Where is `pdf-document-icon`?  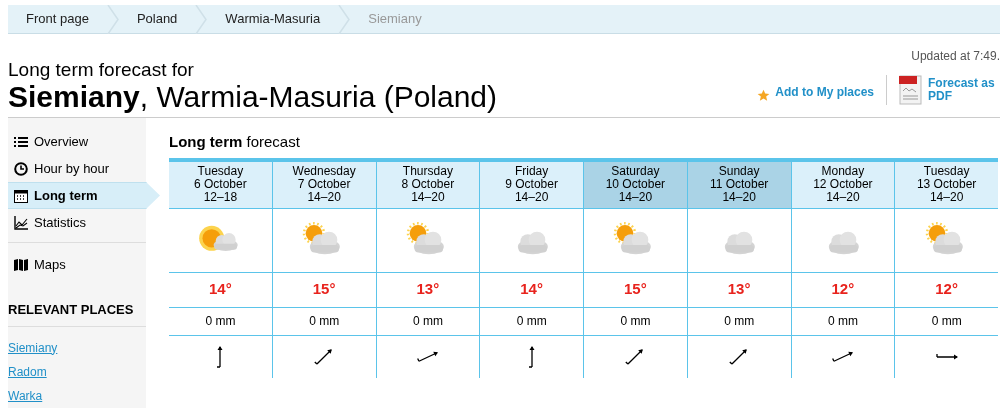
pdf-document-icon is located at coordinates (911, 90).